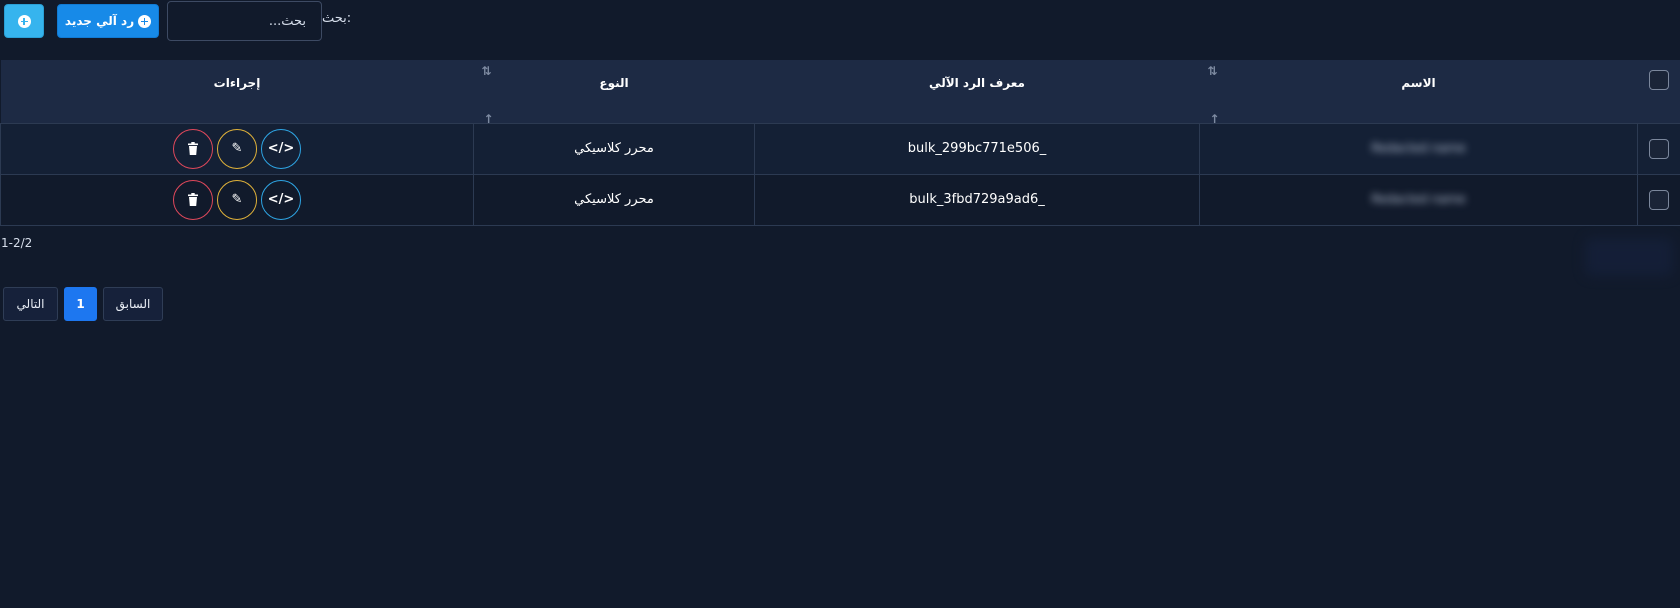 This screenshot has height=608, width=1680. I want to click on add-button, so click(24, 21).